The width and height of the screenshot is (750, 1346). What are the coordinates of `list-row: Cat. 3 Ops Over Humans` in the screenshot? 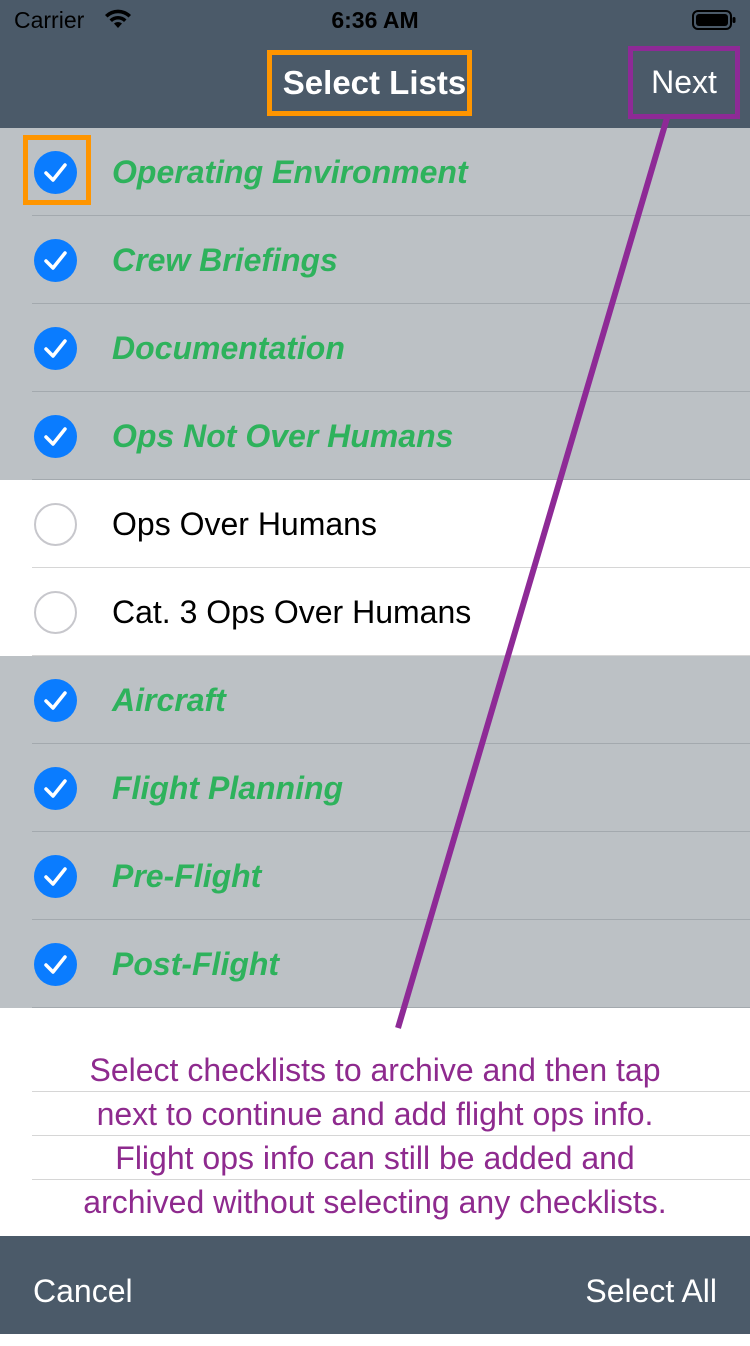 It's located at (375, 612).